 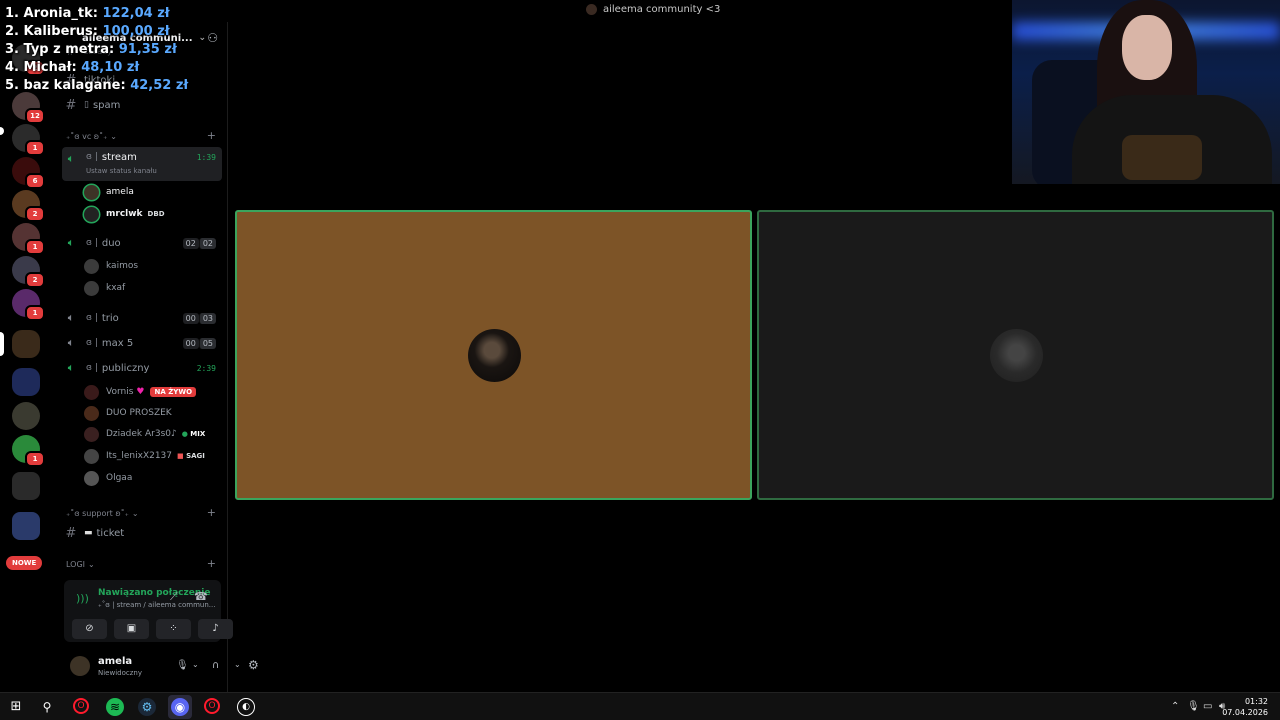 I want to click on search-icon: ⚲, so click(x=47, y=707).